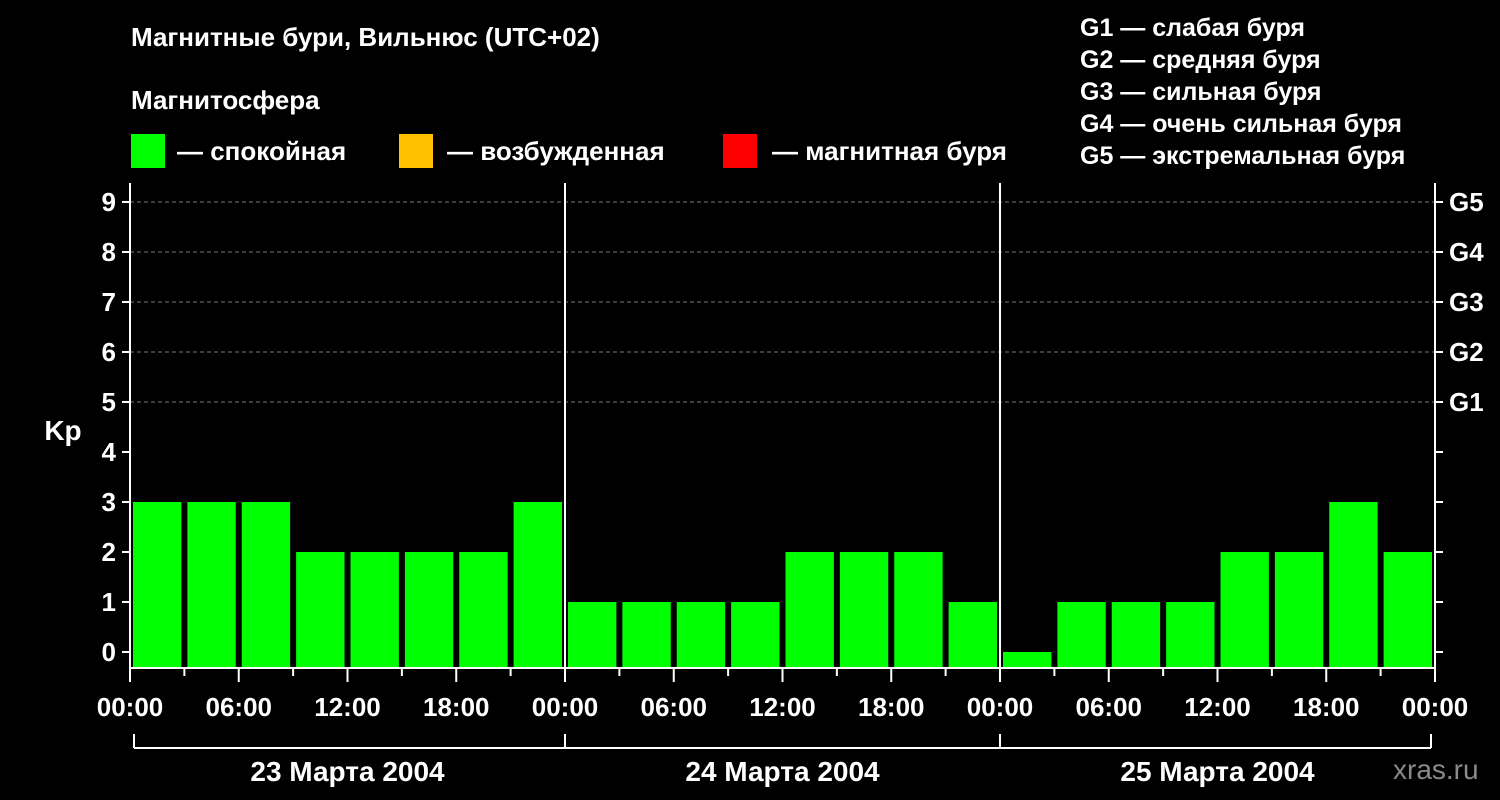 This screenshot has width=1500, height=800. I want to click on date-label: 25 Марта 2004, so click(1217, 771).